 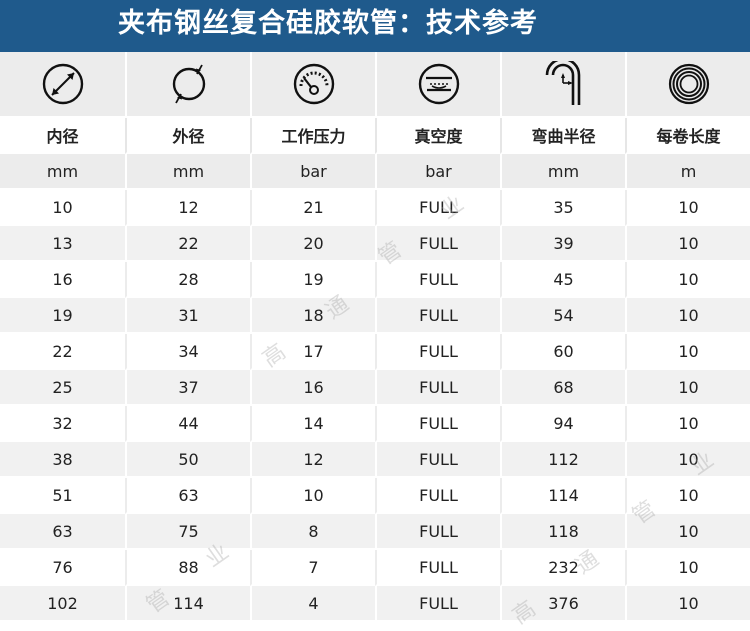 What do you see at coordinates (62, 532) in the screenshot?
I see `cell-inner-diameter: 63` at bounding box center [62, 532].